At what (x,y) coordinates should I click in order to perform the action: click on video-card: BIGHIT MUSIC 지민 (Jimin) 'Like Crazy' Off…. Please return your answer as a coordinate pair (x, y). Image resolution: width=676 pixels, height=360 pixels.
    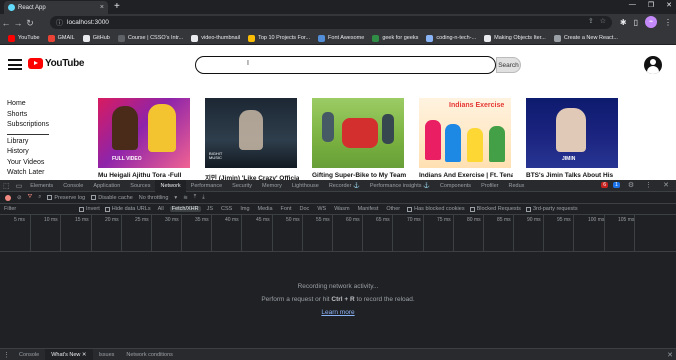
    Looking at the image, I should click on (251, 137).